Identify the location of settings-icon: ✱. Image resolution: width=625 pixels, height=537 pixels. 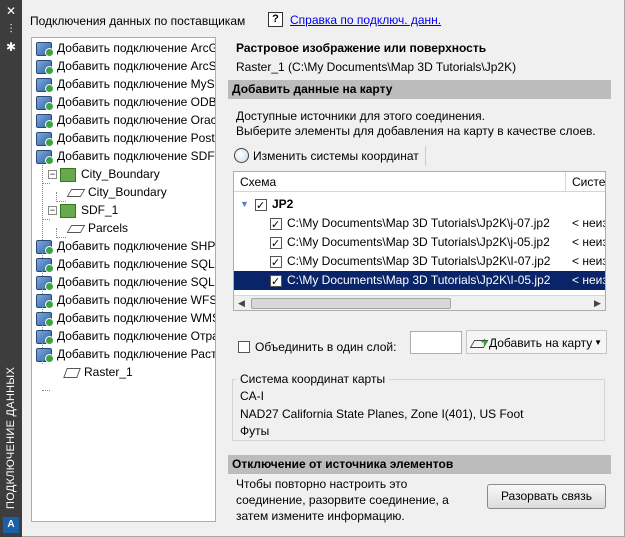
(11, 47).